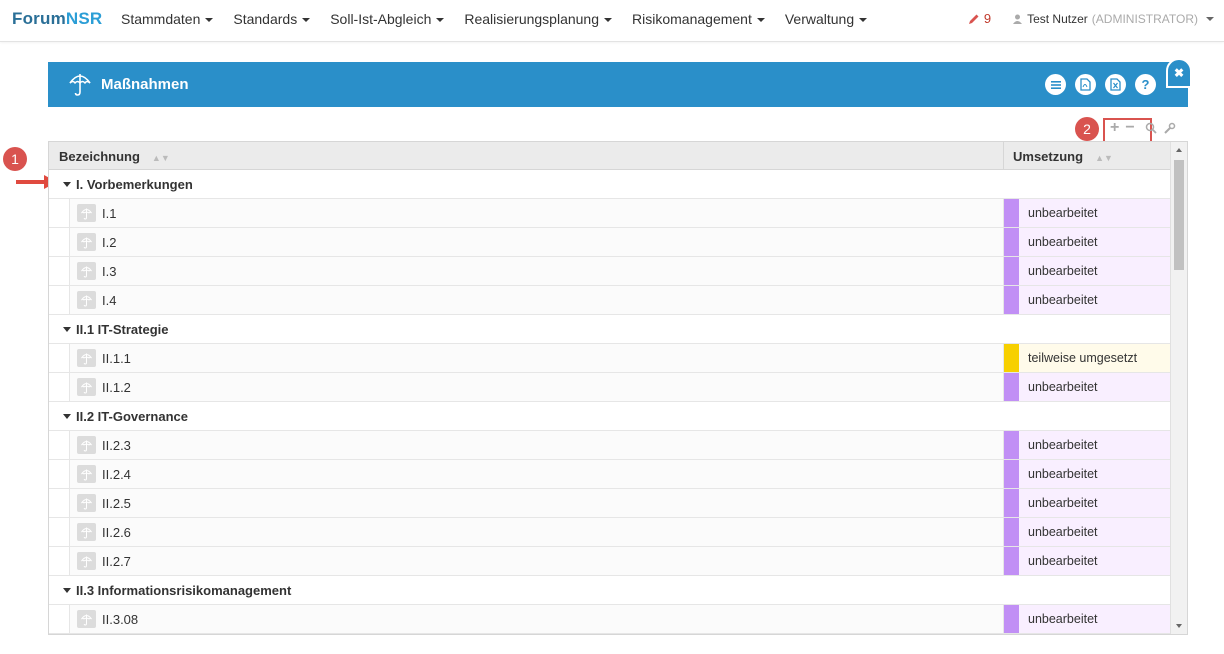 The width and height of the screenshot is (1224, 654). What do you see at coordinates (826, 19) in the screenshot?
I see `menu-verwaltung: Verwaltung` at bounding box center [826, 19].